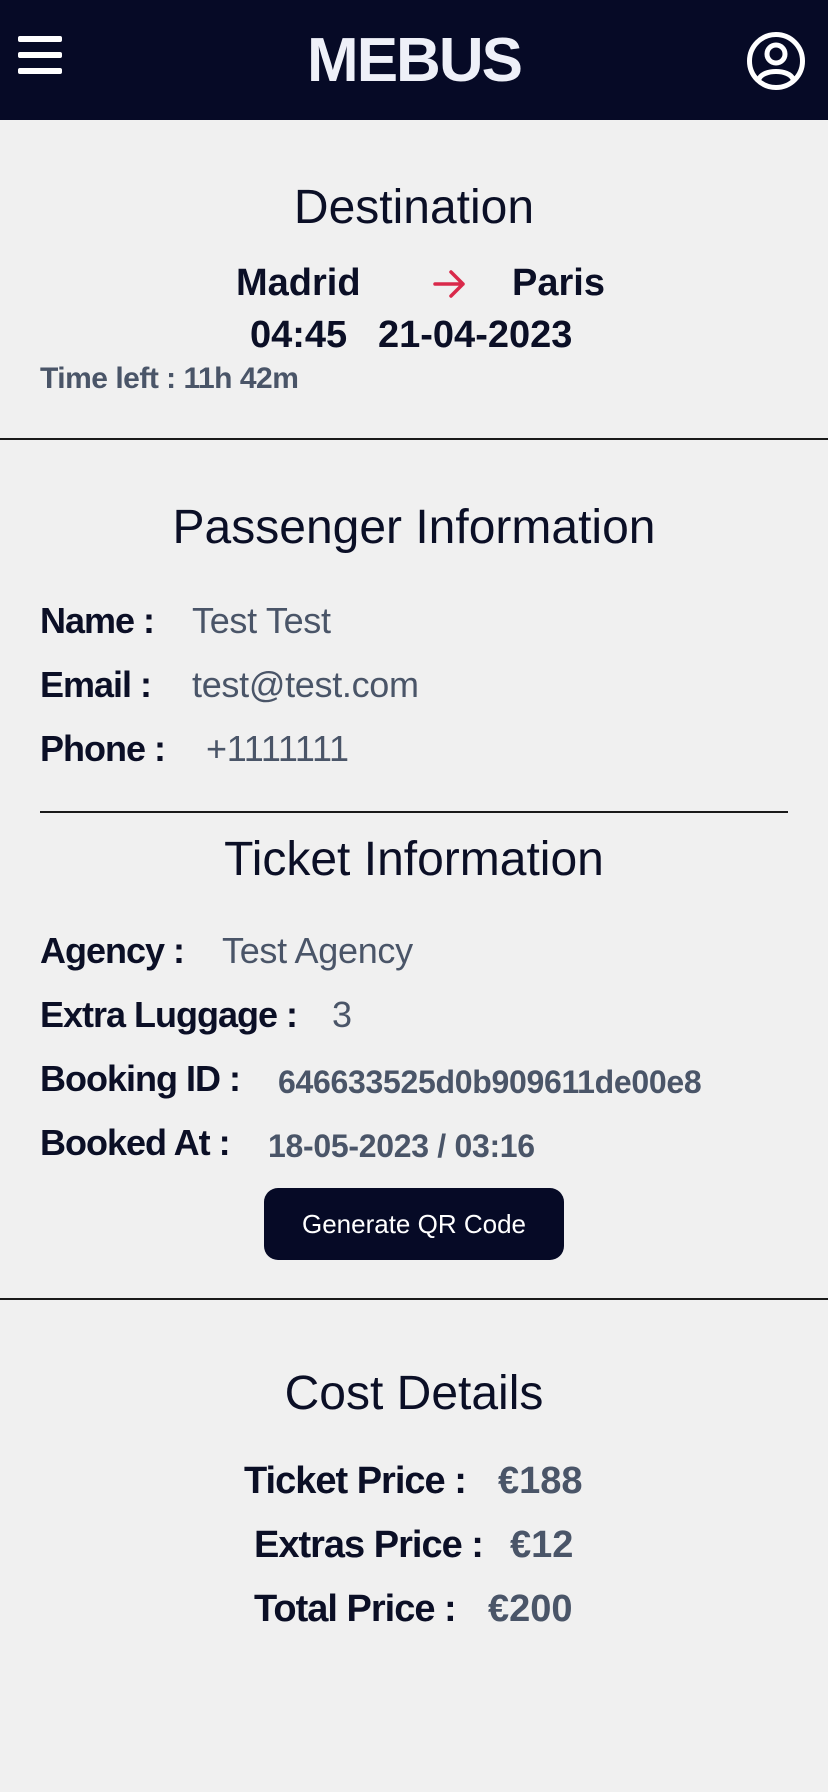 The width and height of the screenshot is (828, 1792). Describe the element at coordinates (490, 1082) in the screenshot. I see `booking-id-value: 646633525d0b909611de00e8` at that location.